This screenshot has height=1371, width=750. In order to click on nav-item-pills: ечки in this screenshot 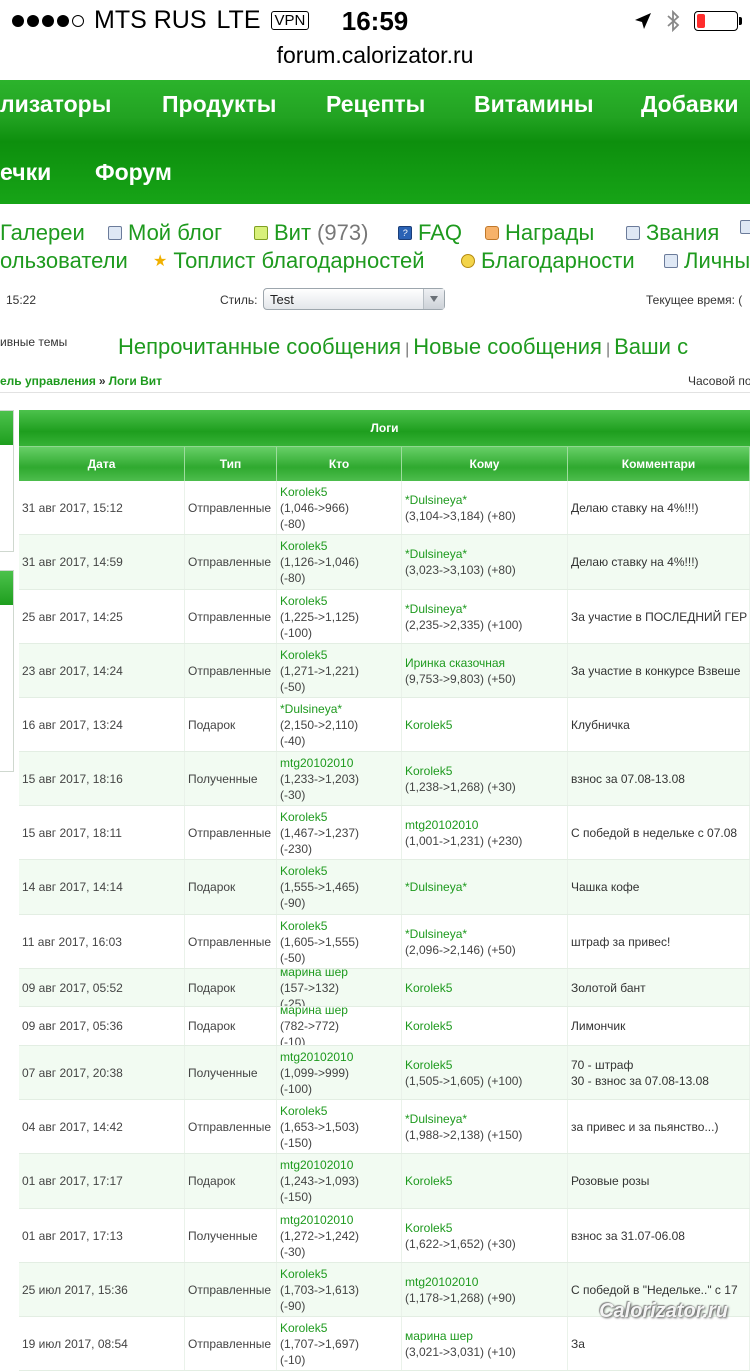, I will do `click(25, 172)`.